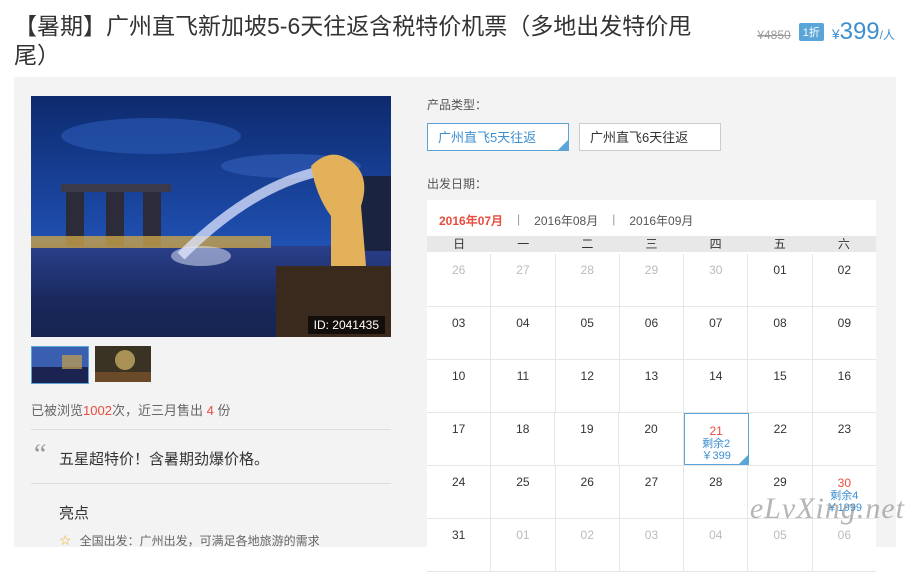  I want to click on day-number: 04, so click(716, 535).